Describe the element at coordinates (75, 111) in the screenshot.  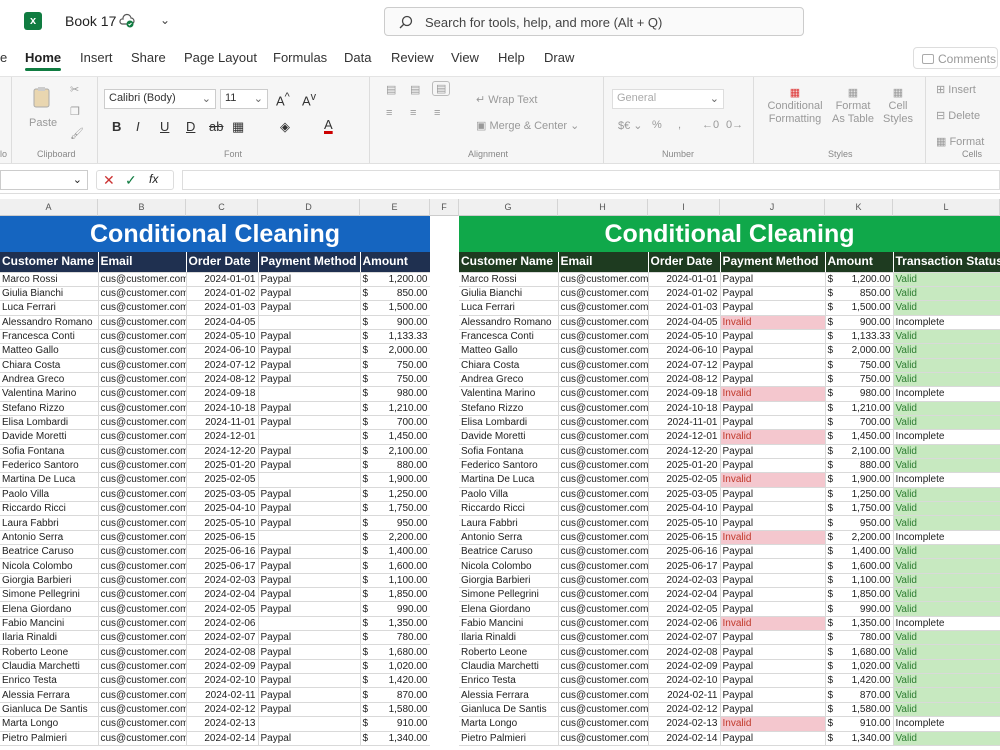
I see `copy-icon: ❐` at that location.